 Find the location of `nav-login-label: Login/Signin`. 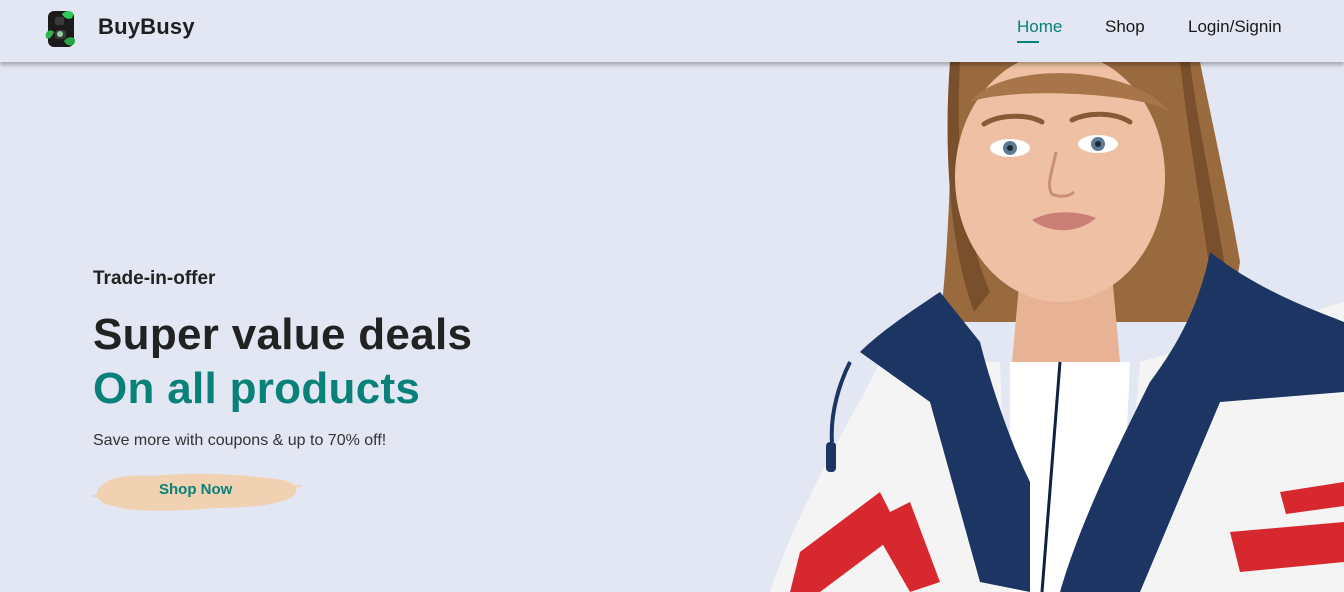

nav-login-label: Login/Signin is located at coordinates (1235, 26).